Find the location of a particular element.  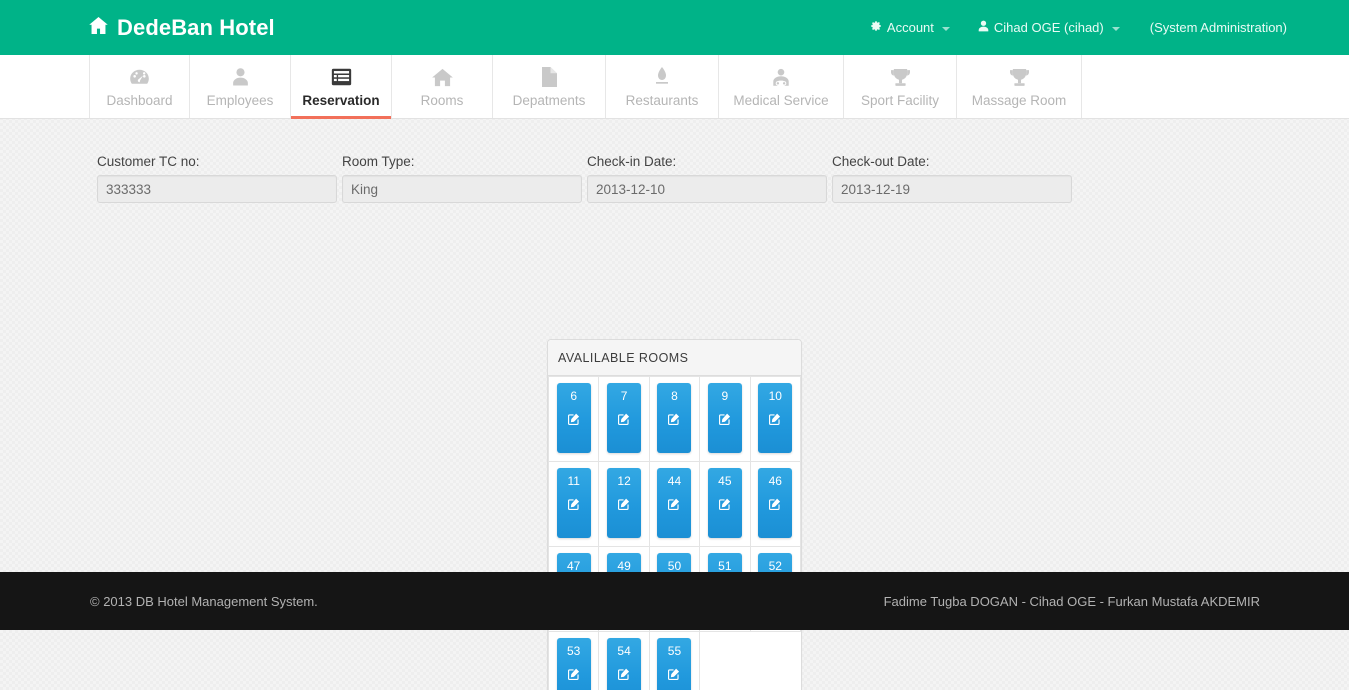

room-number: 51 is located at coordinates (725, 566).